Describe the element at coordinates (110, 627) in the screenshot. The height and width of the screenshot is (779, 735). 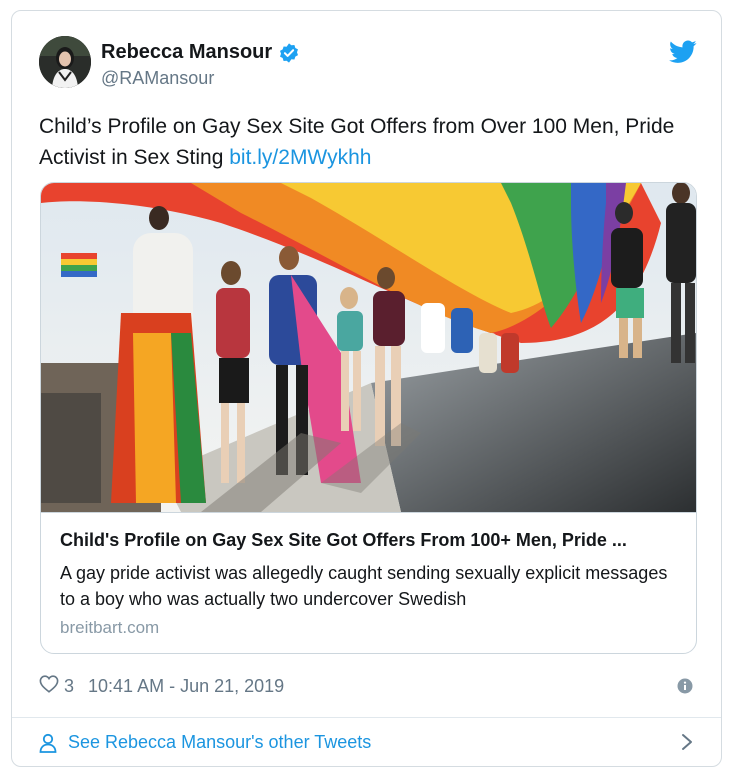
I see `link-domain: breitbart.com` at that location.